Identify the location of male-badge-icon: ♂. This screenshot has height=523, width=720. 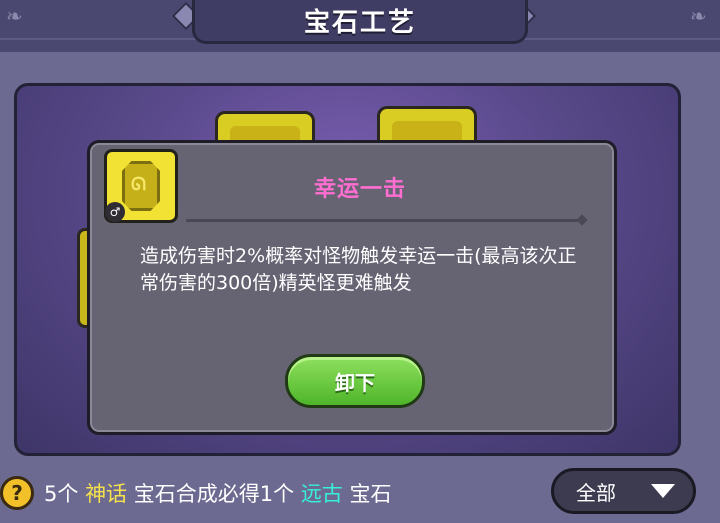
(115, 212).